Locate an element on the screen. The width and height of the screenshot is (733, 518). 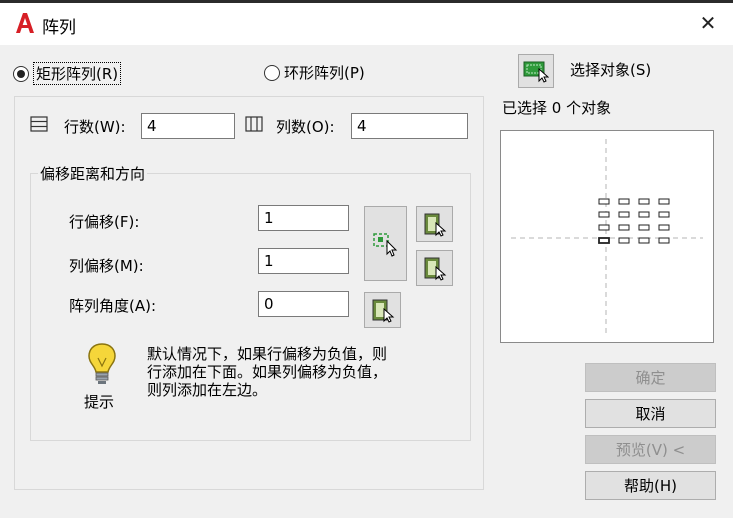
pick-row-offset-icon is located at coordinates (435, 225).